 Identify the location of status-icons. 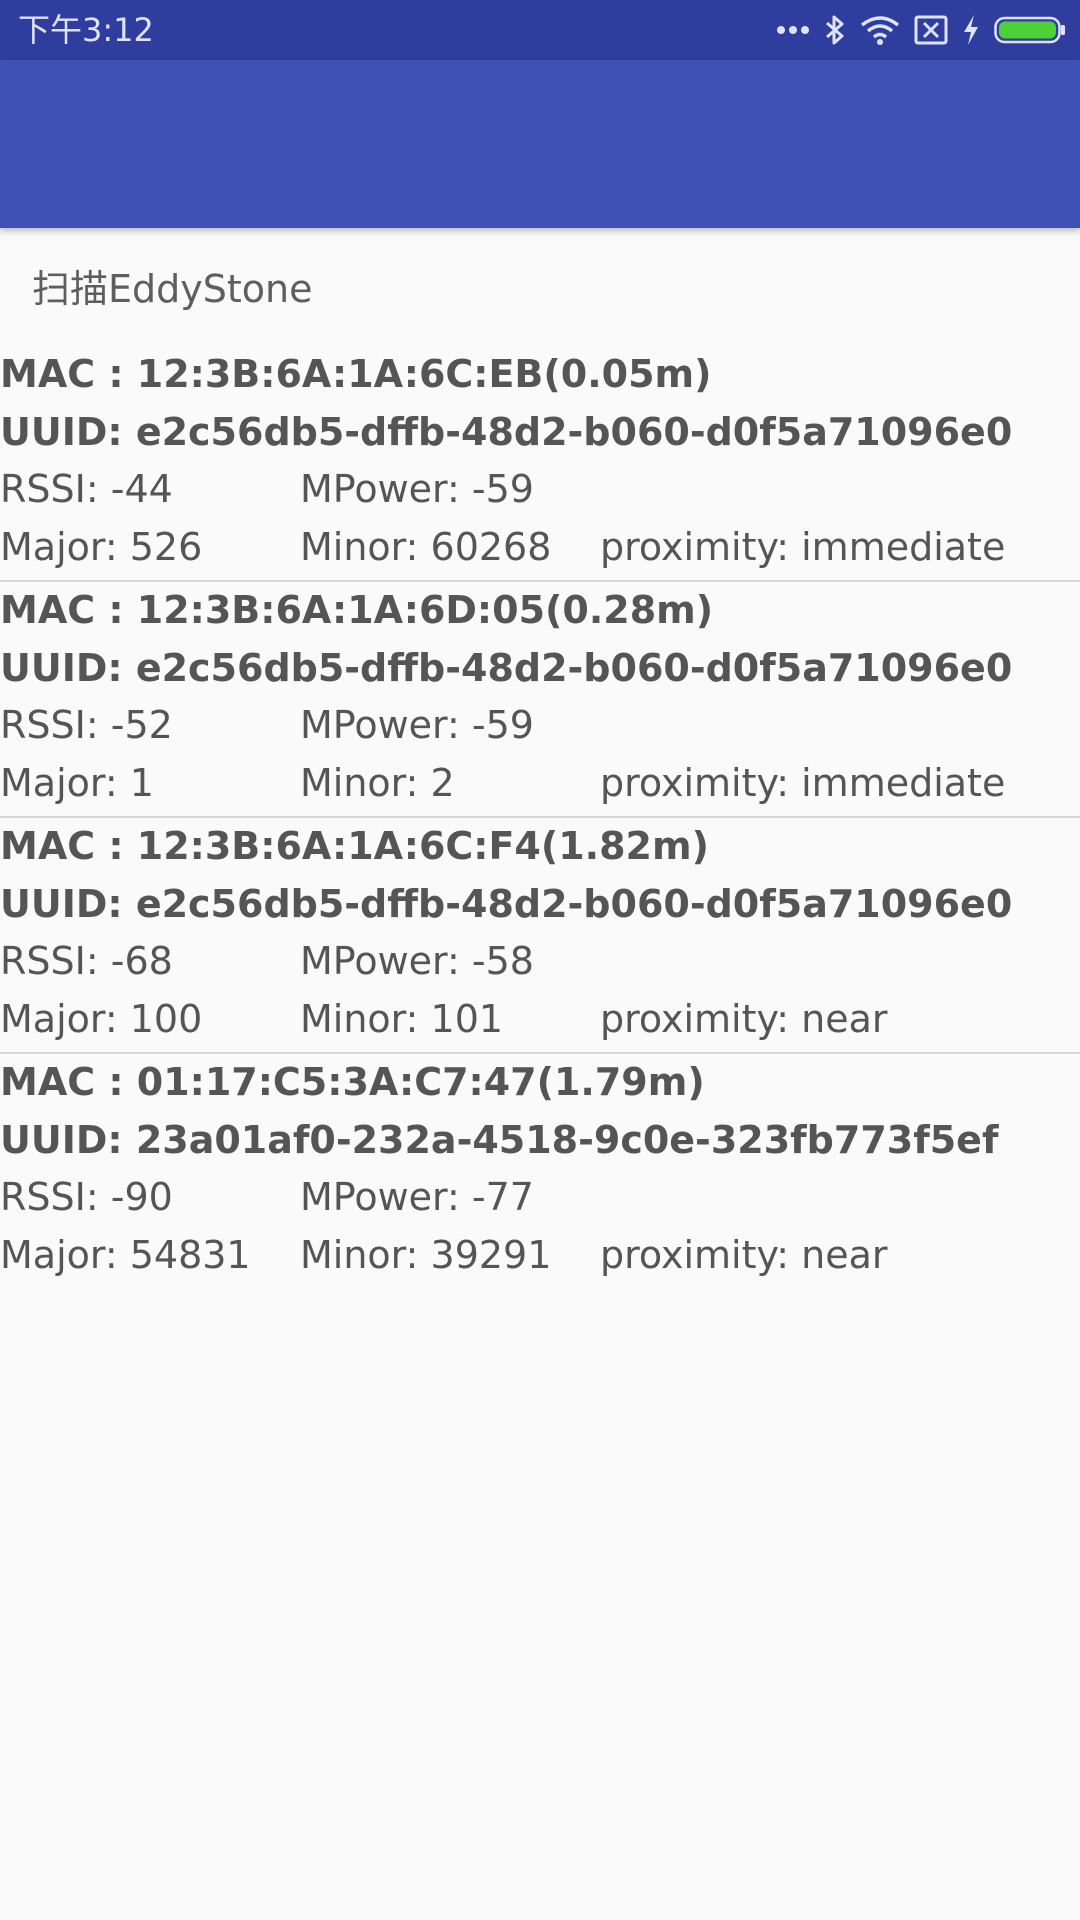
(921, 30).